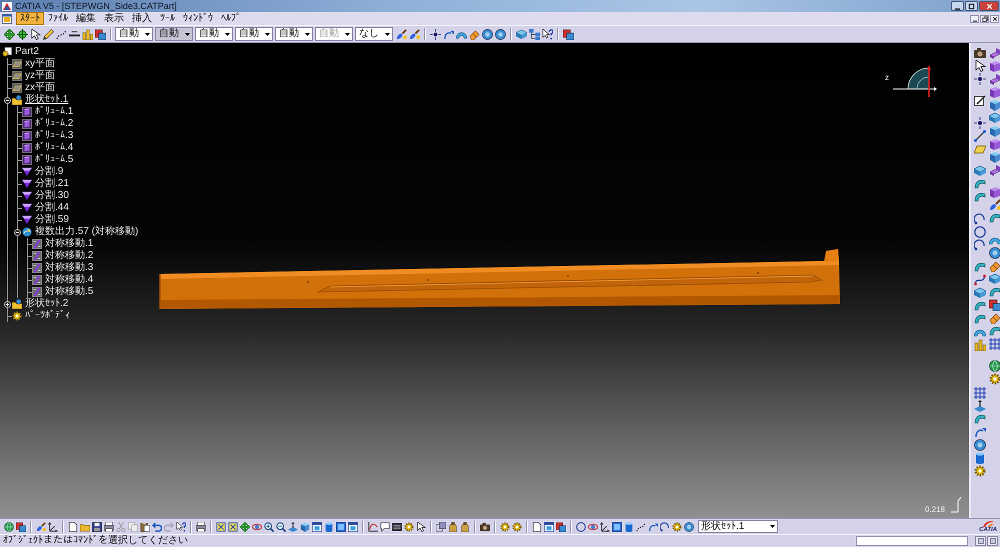 The image size is (1000, 547). What do you see at coordinates (677, 527) in the screenshot?
I see `gear-icon` at bounding box center [677, 527].